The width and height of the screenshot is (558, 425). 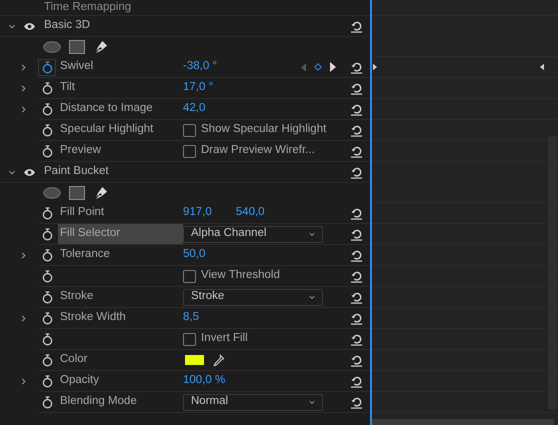 I want to click on property-label: Opacity, so click(x=79, y=380).